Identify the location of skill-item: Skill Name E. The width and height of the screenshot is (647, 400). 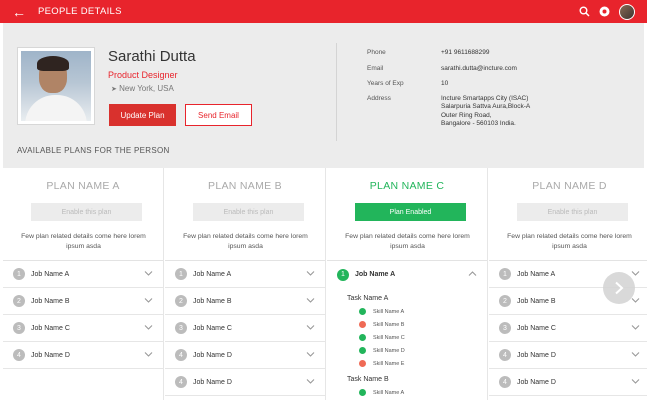
(381, 363).